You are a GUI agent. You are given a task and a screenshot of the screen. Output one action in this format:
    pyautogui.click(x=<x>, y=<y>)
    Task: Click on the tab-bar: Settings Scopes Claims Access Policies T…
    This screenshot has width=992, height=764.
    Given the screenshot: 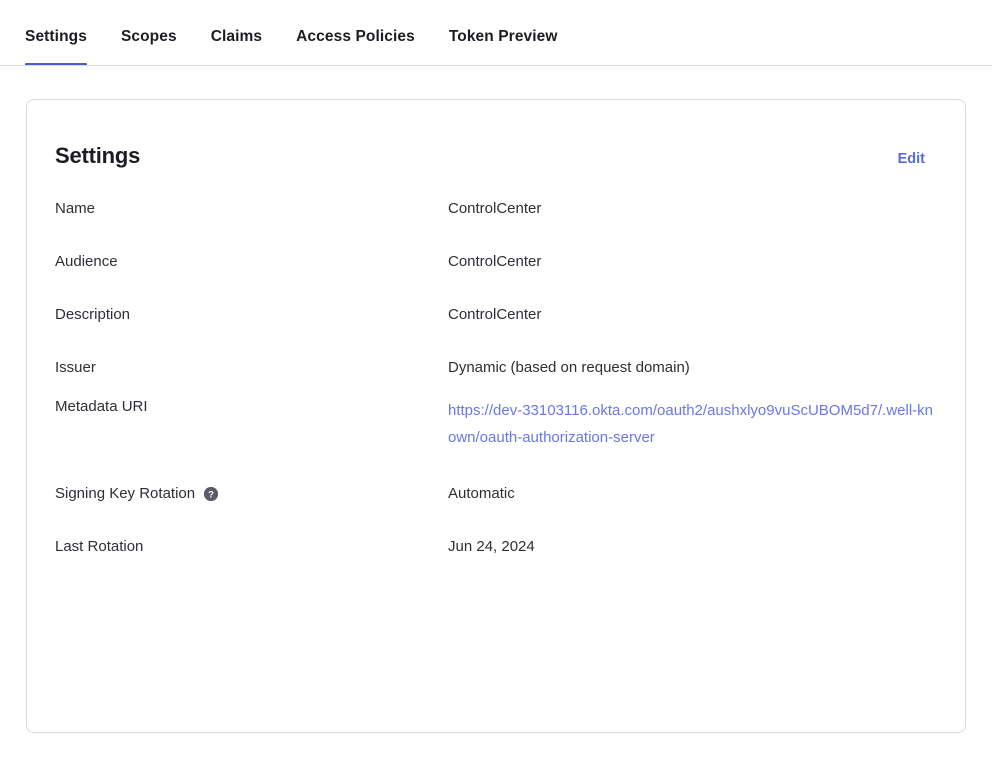 What is the action you would take?
    pyautogui.click(x=496, y=33)
    